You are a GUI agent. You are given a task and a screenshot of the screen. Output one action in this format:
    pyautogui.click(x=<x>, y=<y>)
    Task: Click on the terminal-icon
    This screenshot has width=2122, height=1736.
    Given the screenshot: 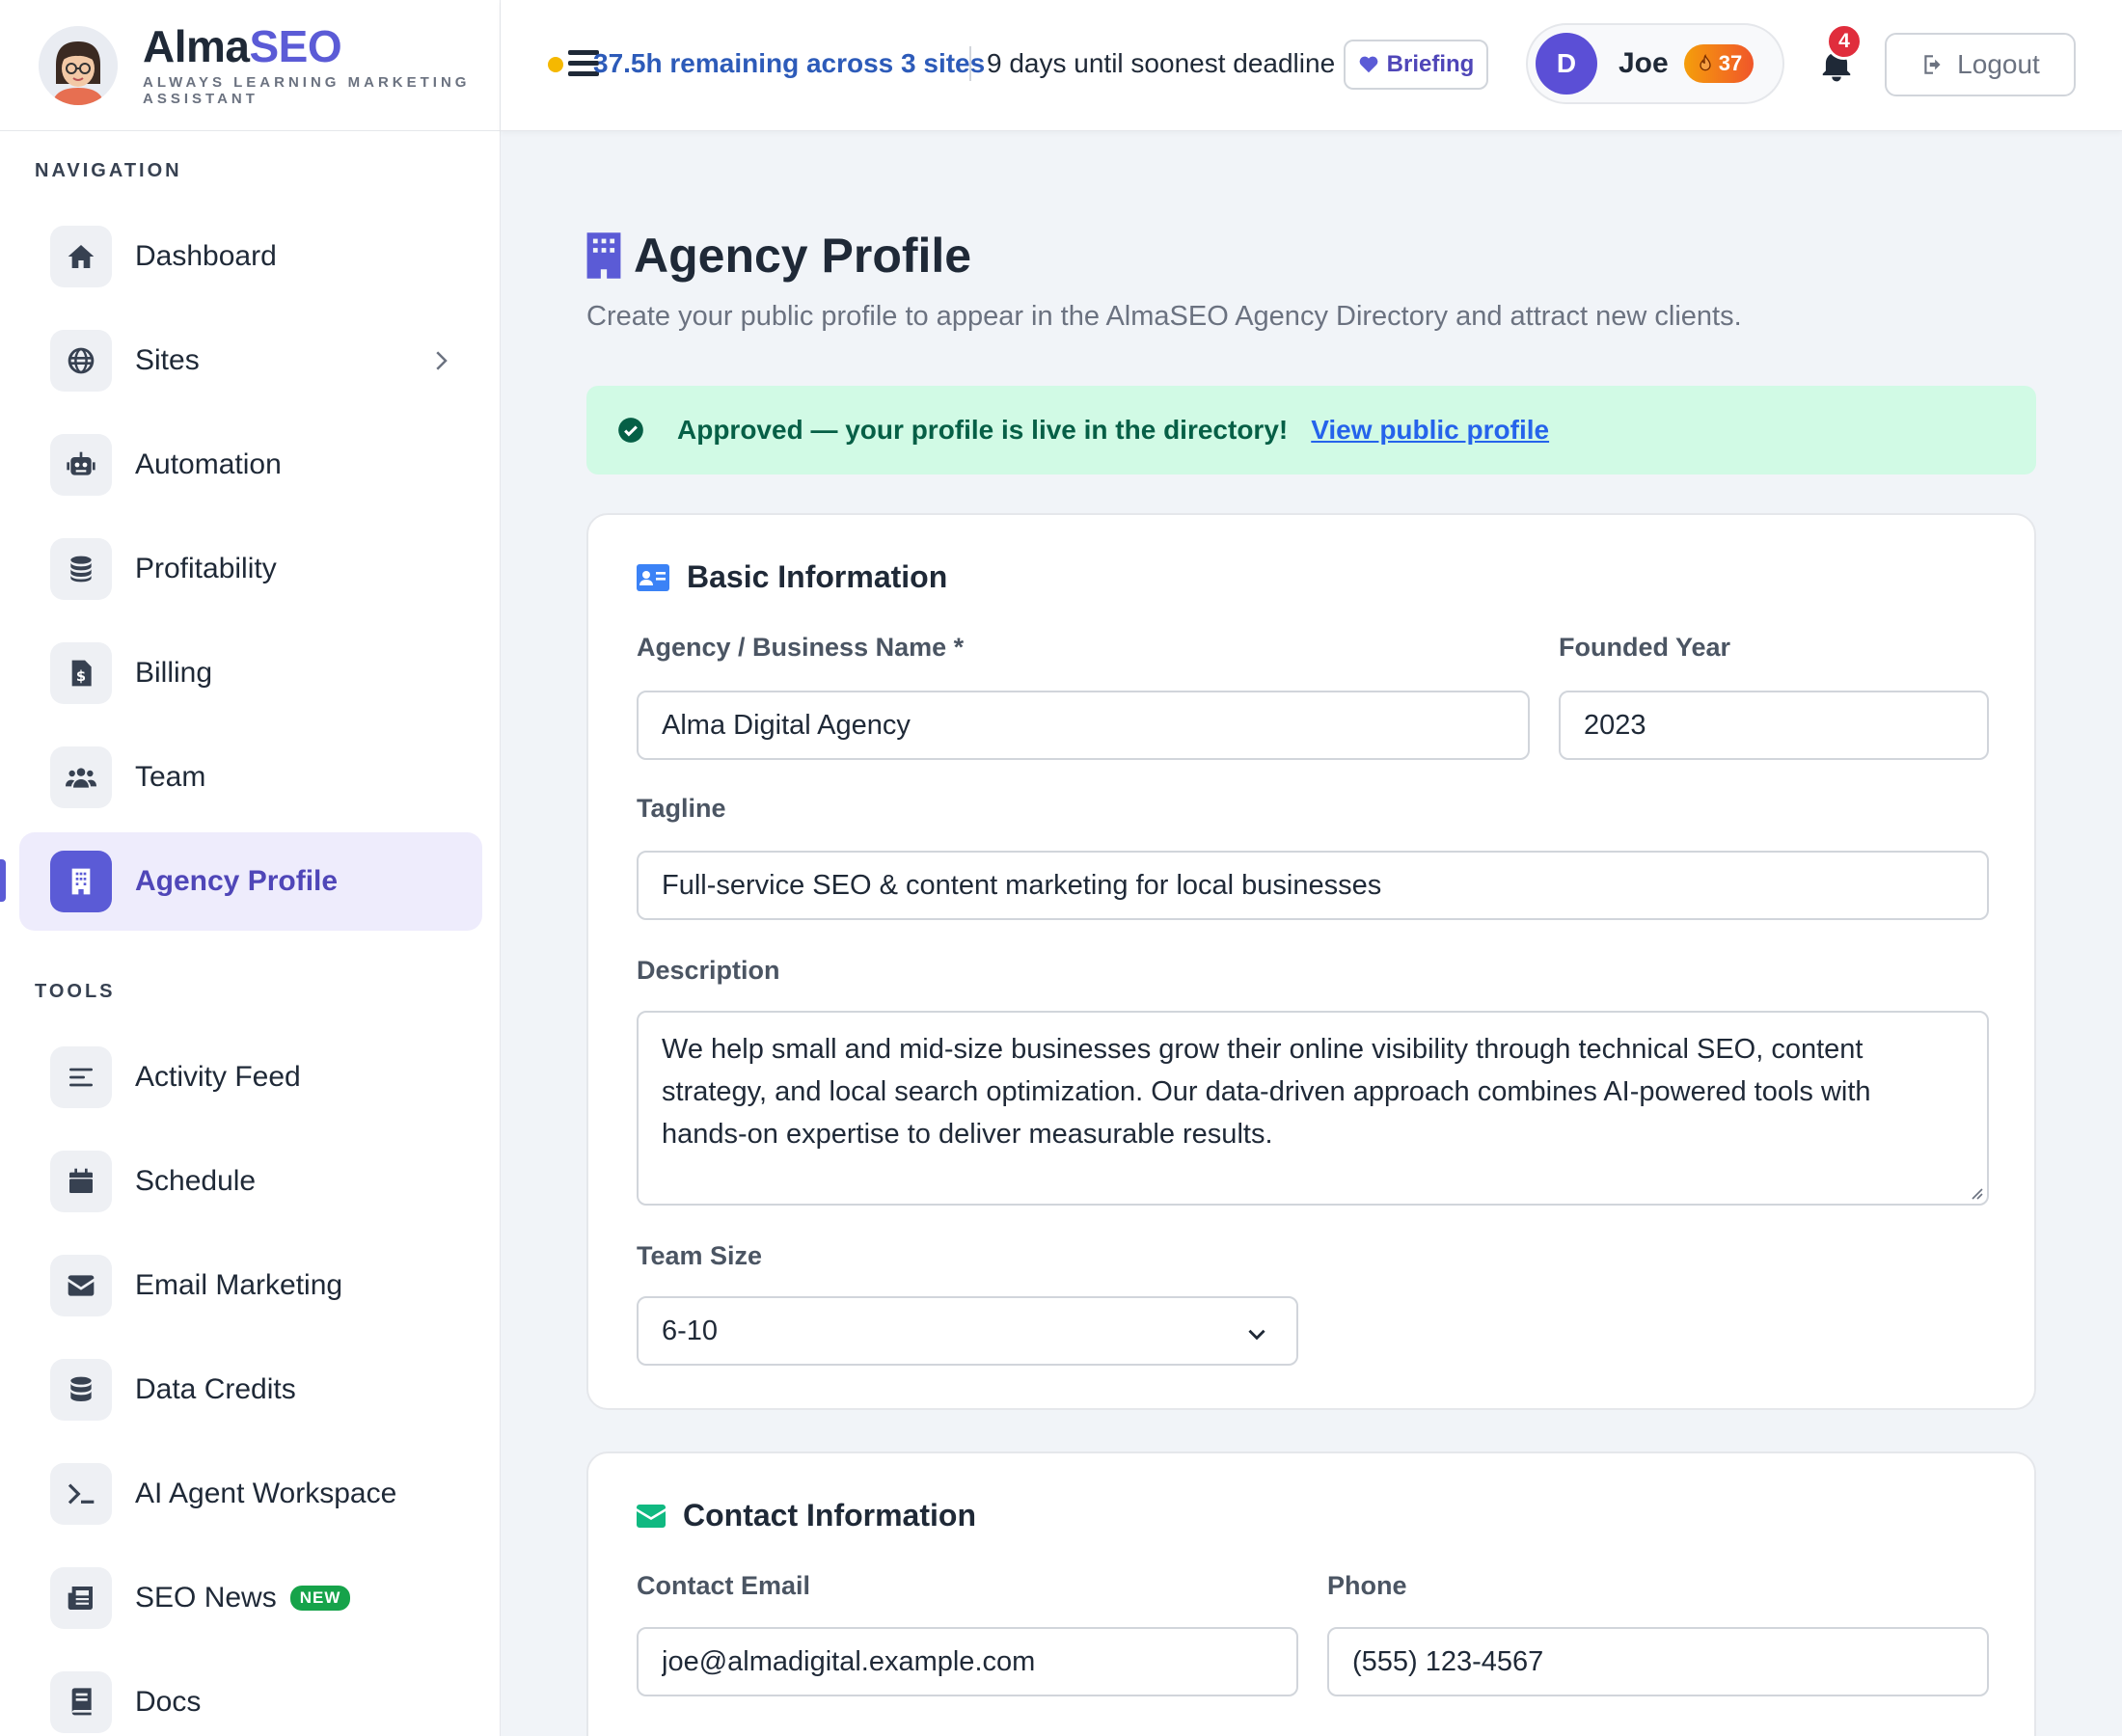 What is the action you would take?
    pyautogui.click(x=81, y=1494)
    